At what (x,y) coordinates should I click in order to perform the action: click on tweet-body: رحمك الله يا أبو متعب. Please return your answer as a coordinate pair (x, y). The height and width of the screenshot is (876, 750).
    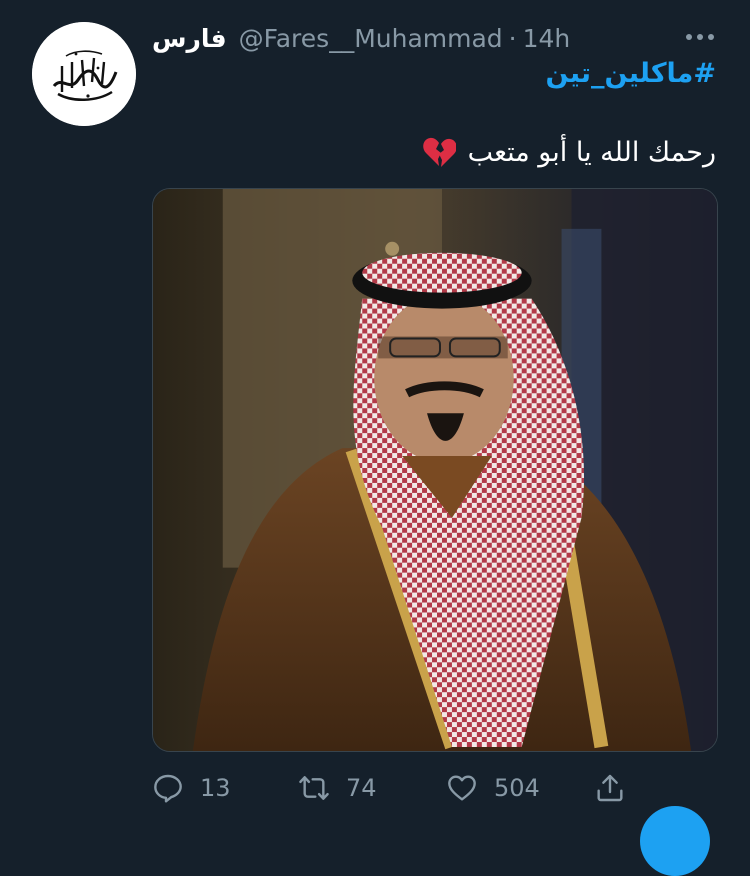
    Looking at the image, I should click on (591, 152).